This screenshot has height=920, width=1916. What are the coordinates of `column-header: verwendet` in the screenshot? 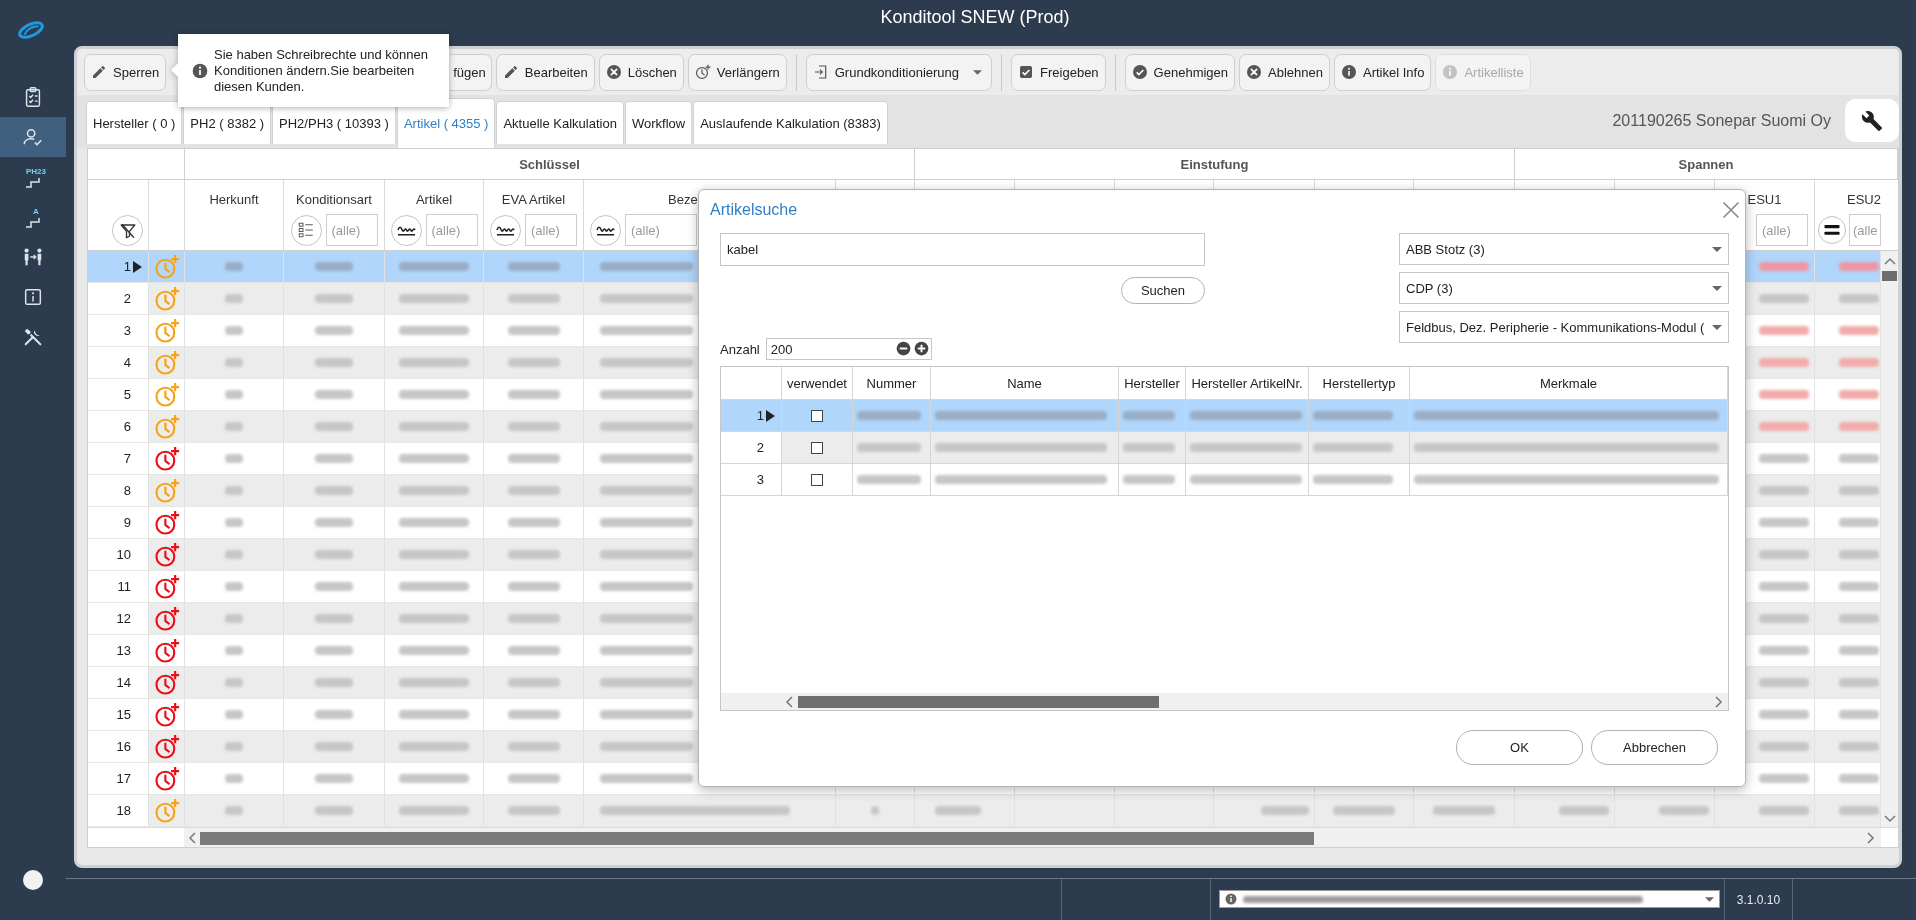 It's located at (817, 383).